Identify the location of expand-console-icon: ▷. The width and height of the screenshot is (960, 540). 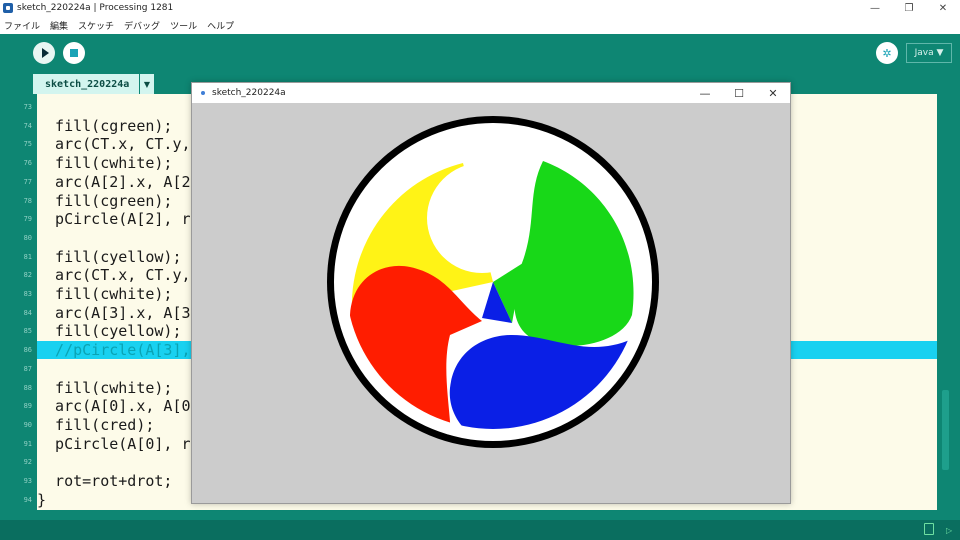
(949, 530).